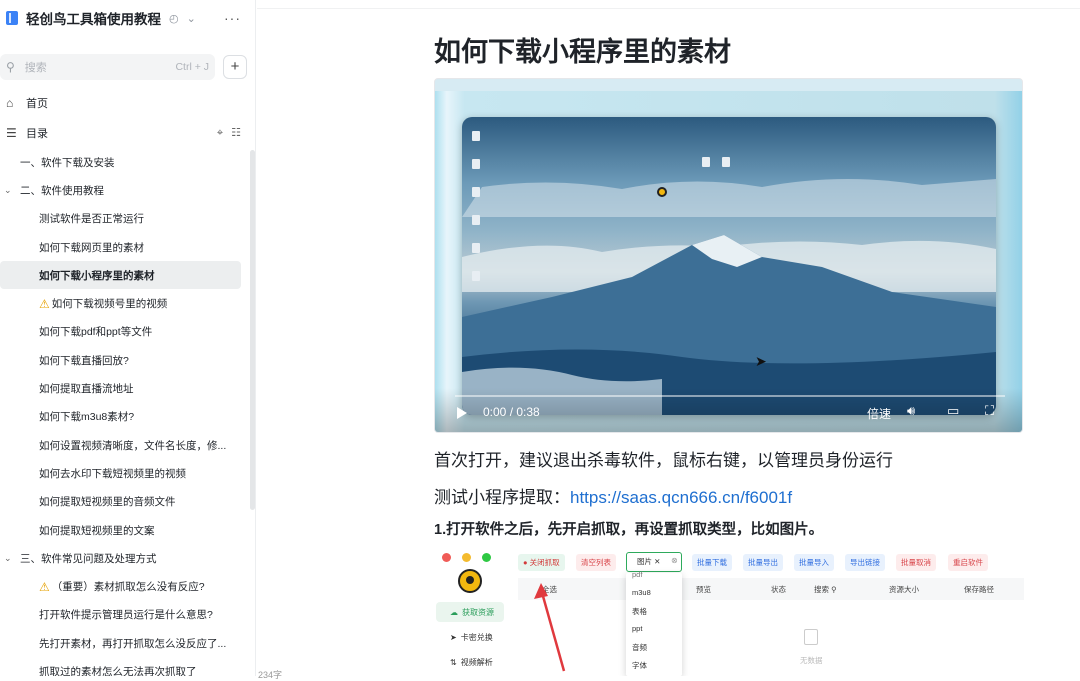  I want to click on picture-in-picture-icon: ▭, so click(953, 411).